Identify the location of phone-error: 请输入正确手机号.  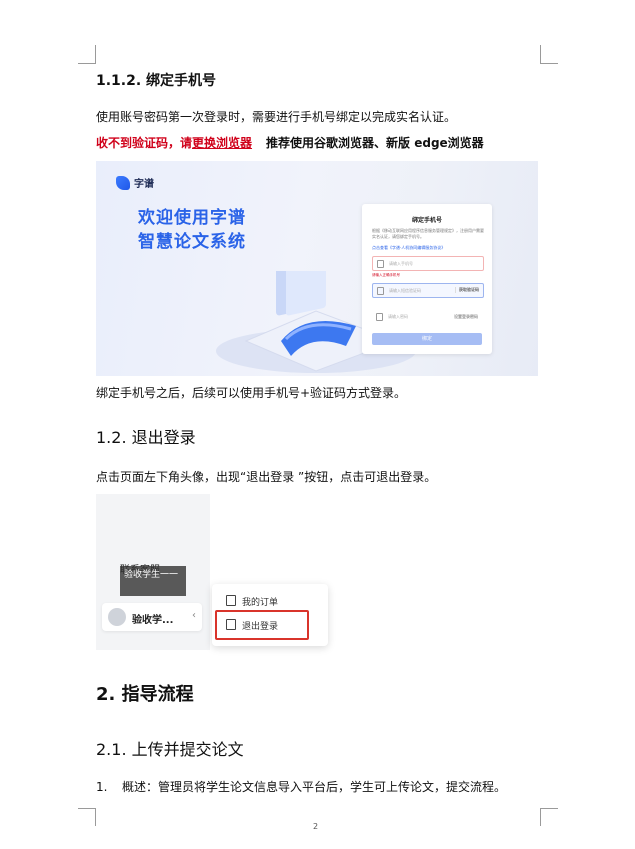
(386, 275).